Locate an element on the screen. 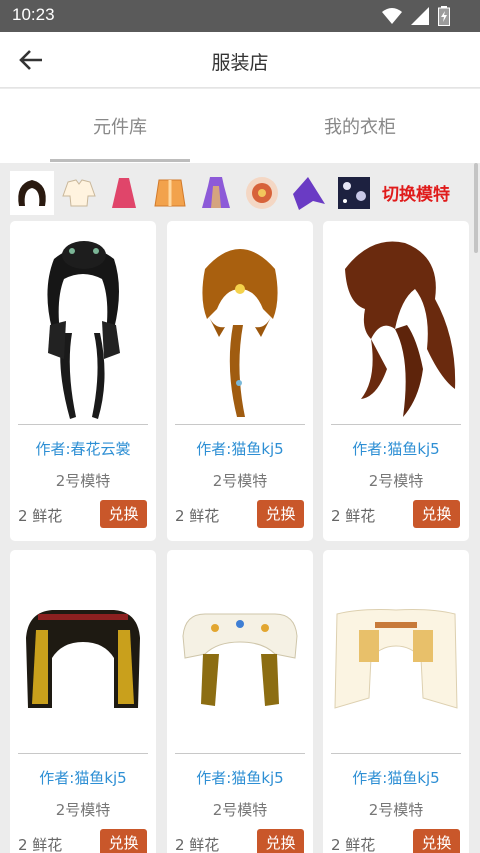 Image resolution: width=480 pixels, height=853 pixels. shawl-art is located at coordinates (396, 659).